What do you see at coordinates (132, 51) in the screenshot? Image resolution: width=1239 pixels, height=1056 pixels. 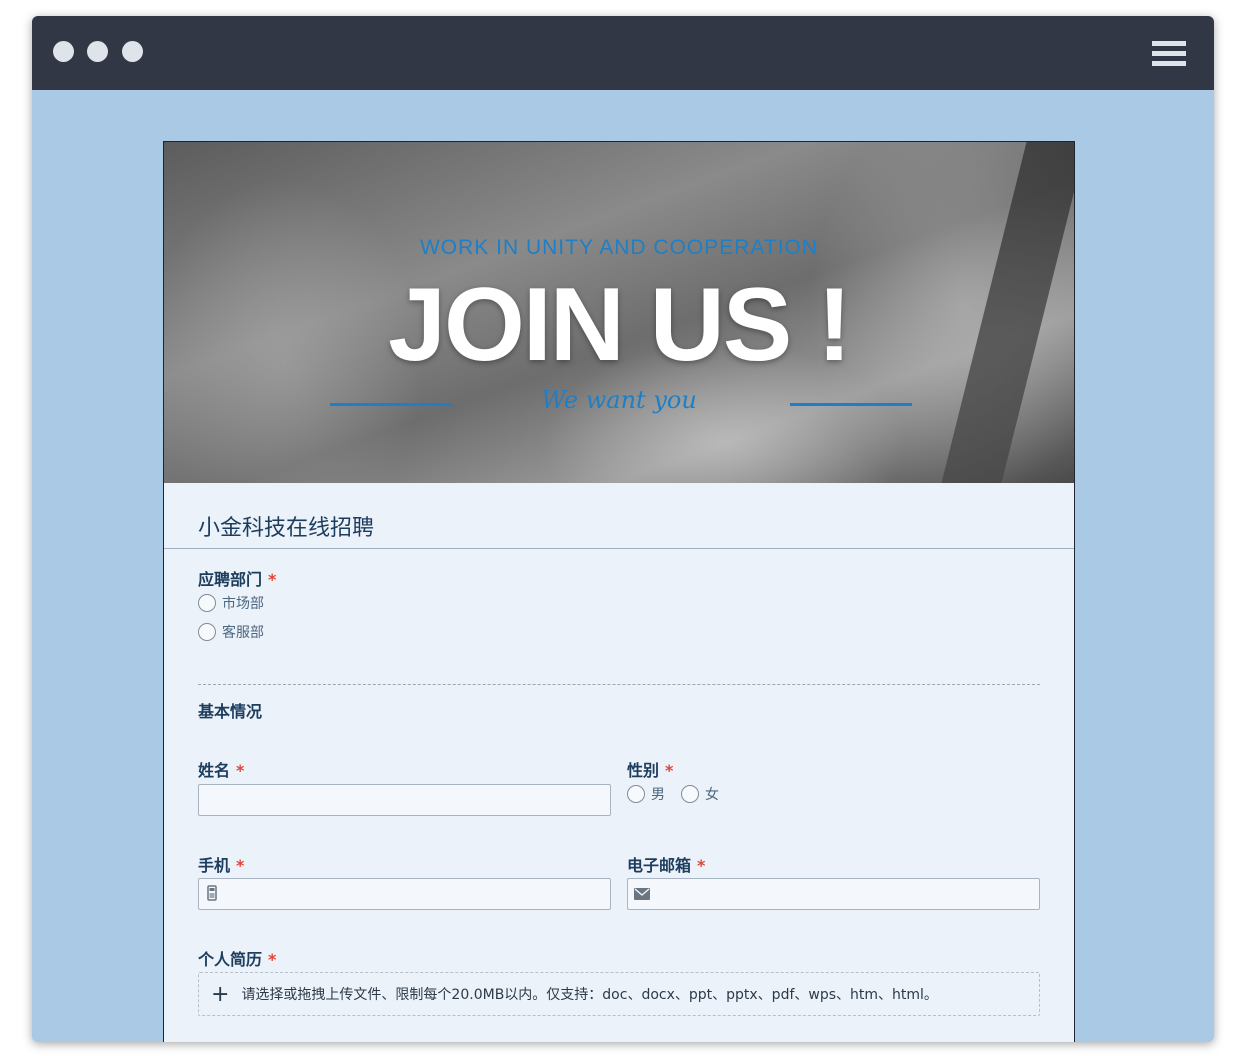 I see `window-maximize-dot` at bounding box center [132, 51].